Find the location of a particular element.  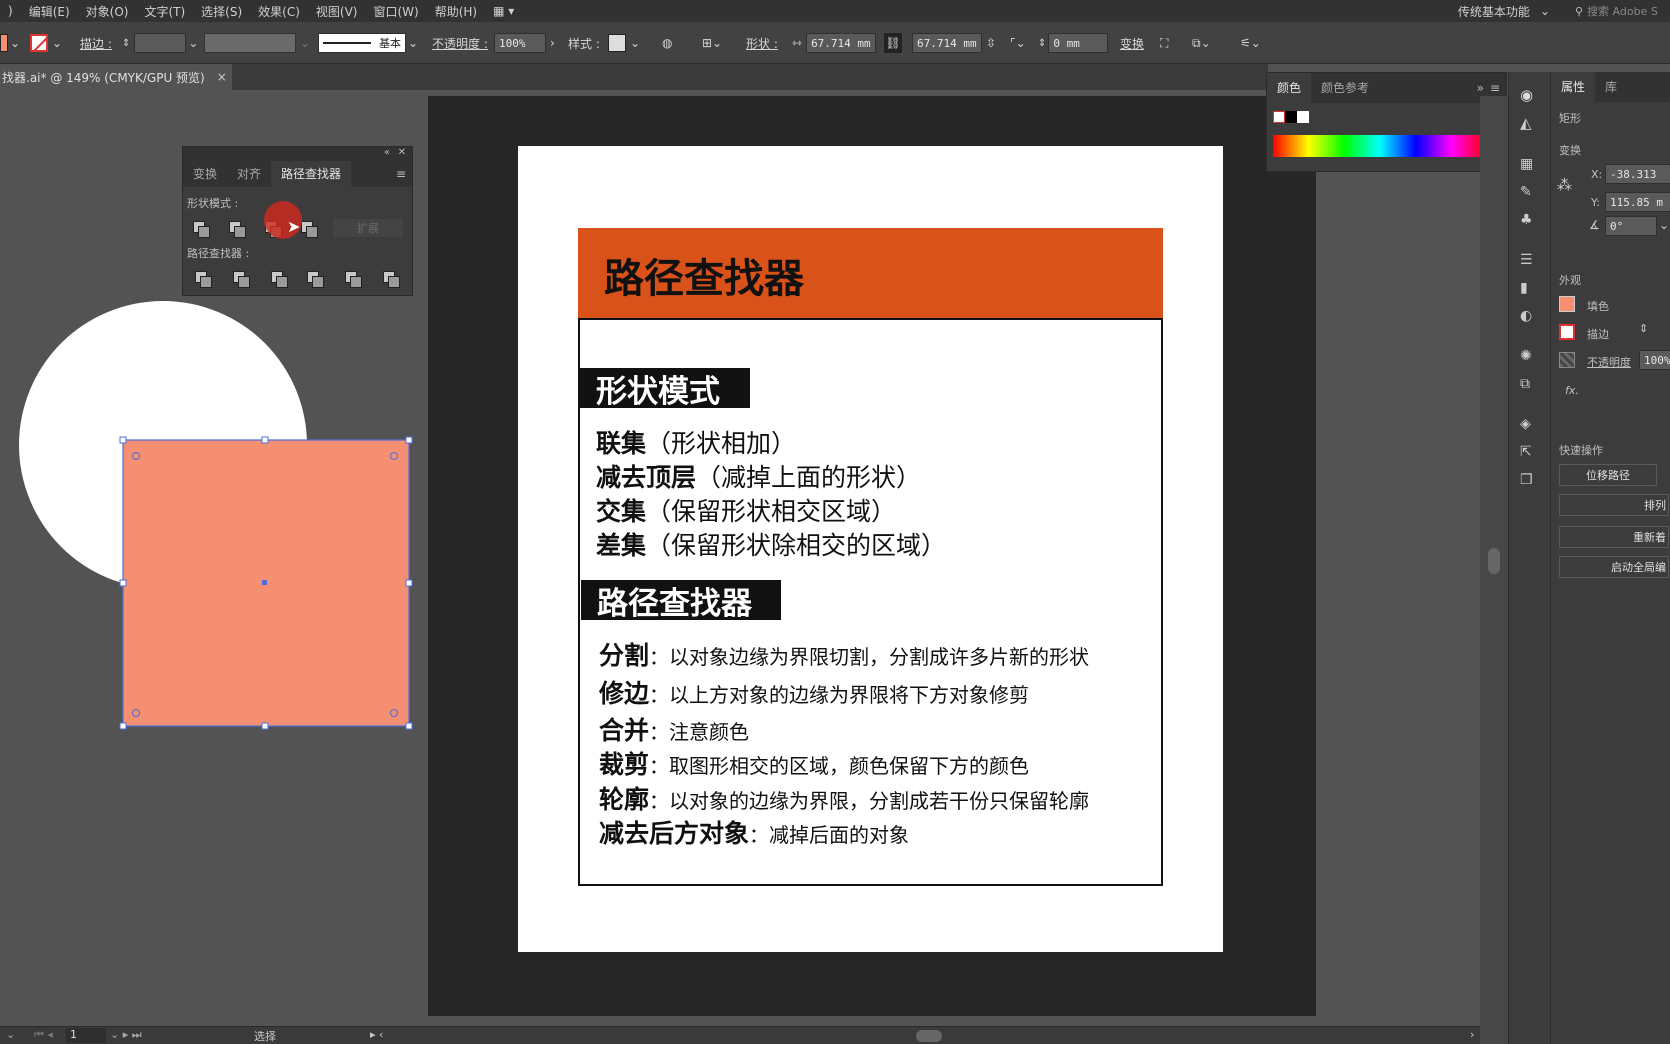

none-swatch is located at coordinates (1279, 117).